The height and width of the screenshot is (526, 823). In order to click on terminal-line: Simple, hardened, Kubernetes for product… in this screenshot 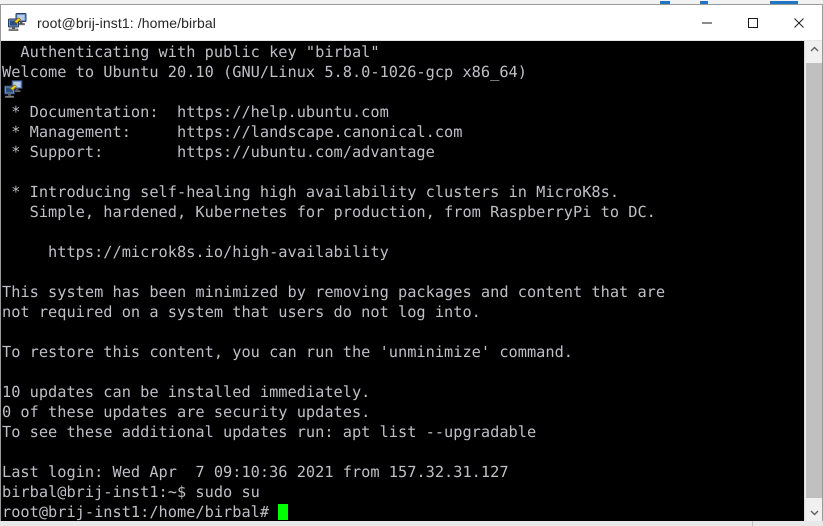, I will do `click(329, 212)`.